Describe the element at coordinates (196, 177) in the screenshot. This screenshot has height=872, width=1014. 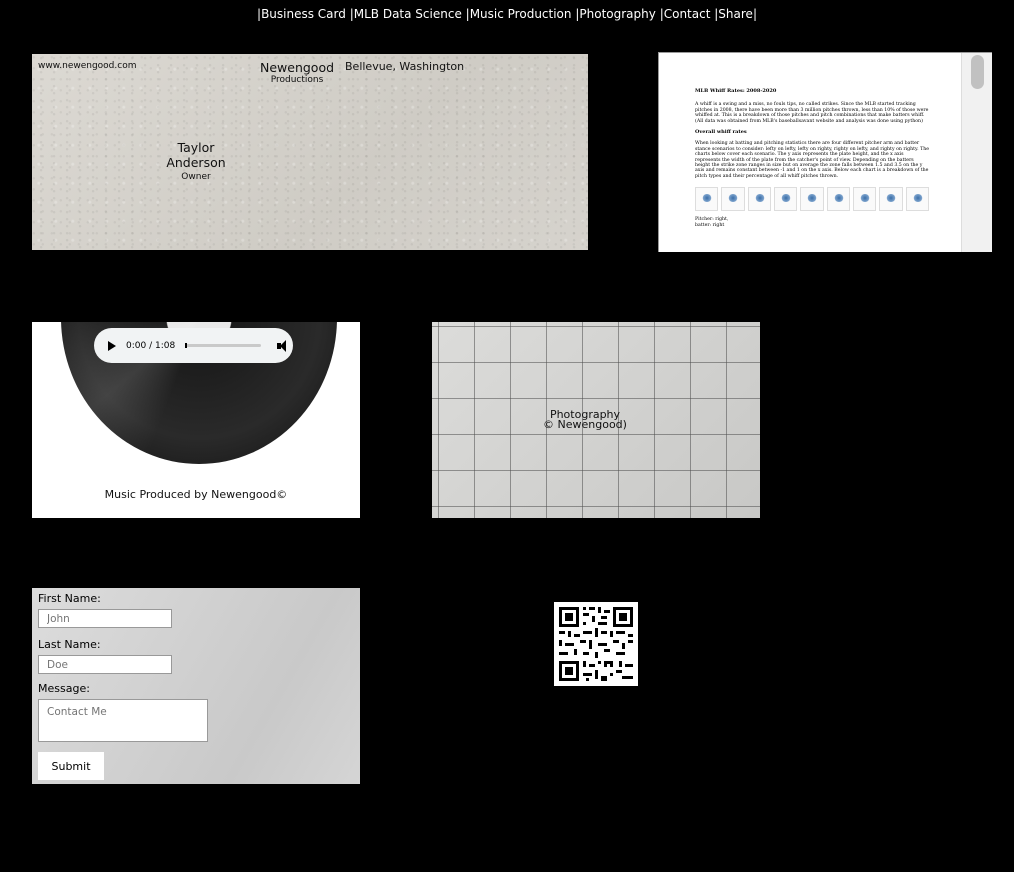
I see `card-person-title: Owner` at that location.